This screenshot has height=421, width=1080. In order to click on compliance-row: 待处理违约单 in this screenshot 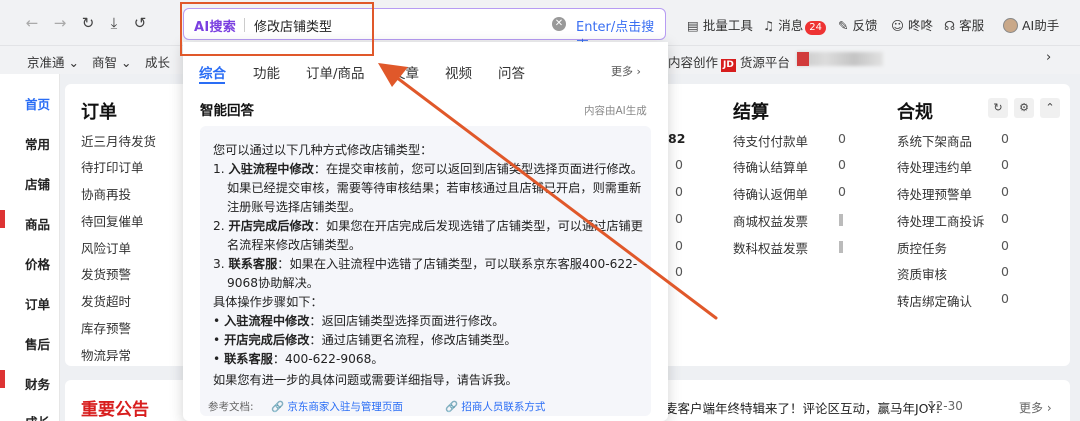, I will do `click(934, 166)`.